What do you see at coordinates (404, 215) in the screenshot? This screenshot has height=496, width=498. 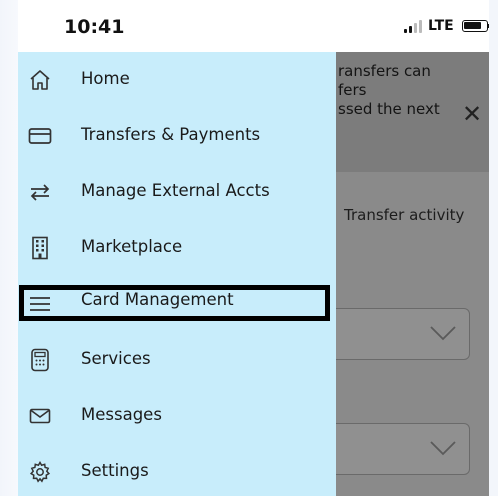 I see `transfer-activity-label: Transfer activity` at bounding box center [404, 215].